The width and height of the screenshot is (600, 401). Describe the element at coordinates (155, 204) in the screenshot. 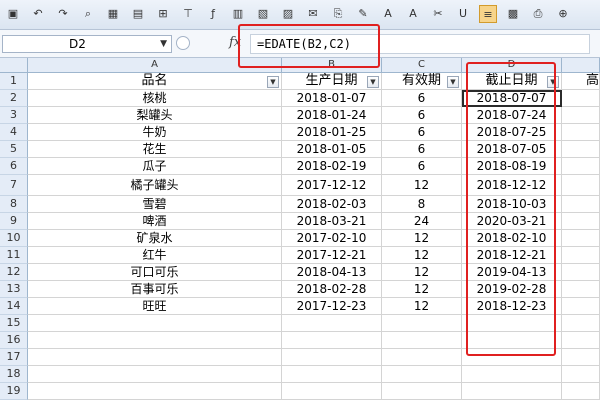

I see `cell-name: 雪碧` at that location.